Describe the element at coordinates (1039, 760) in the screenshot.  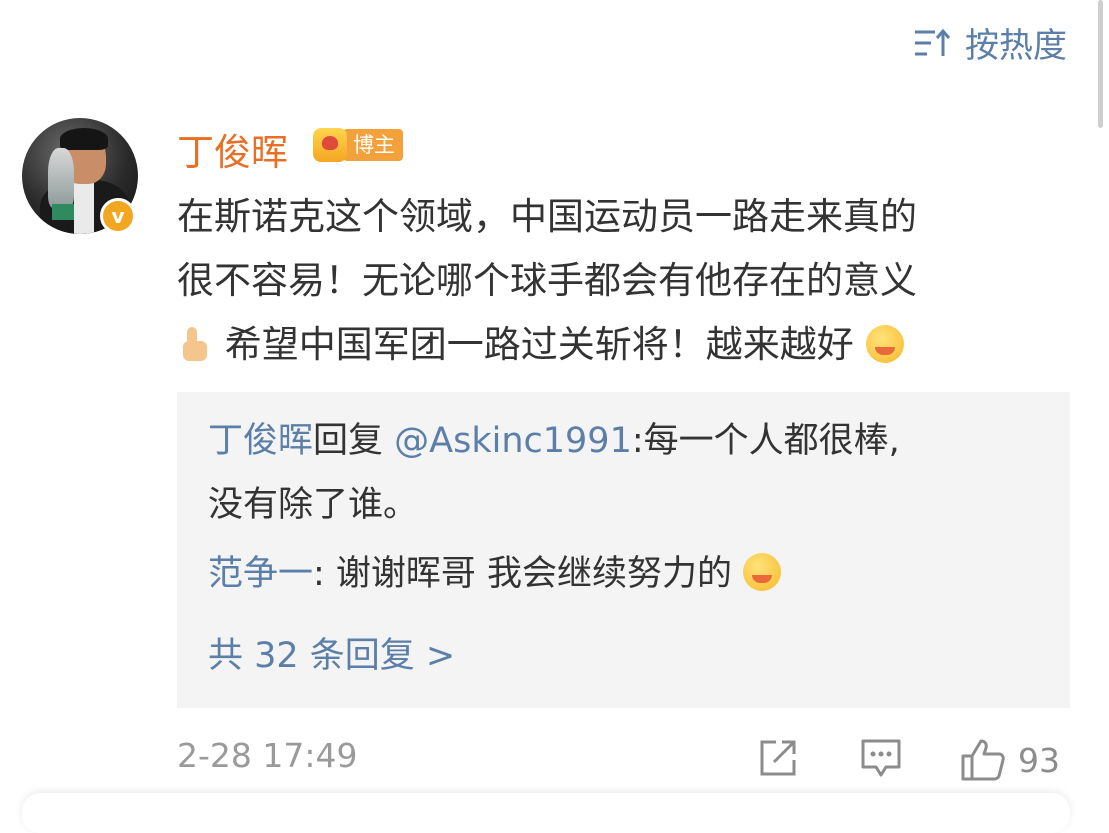
I see `like-count: 93` at that location.